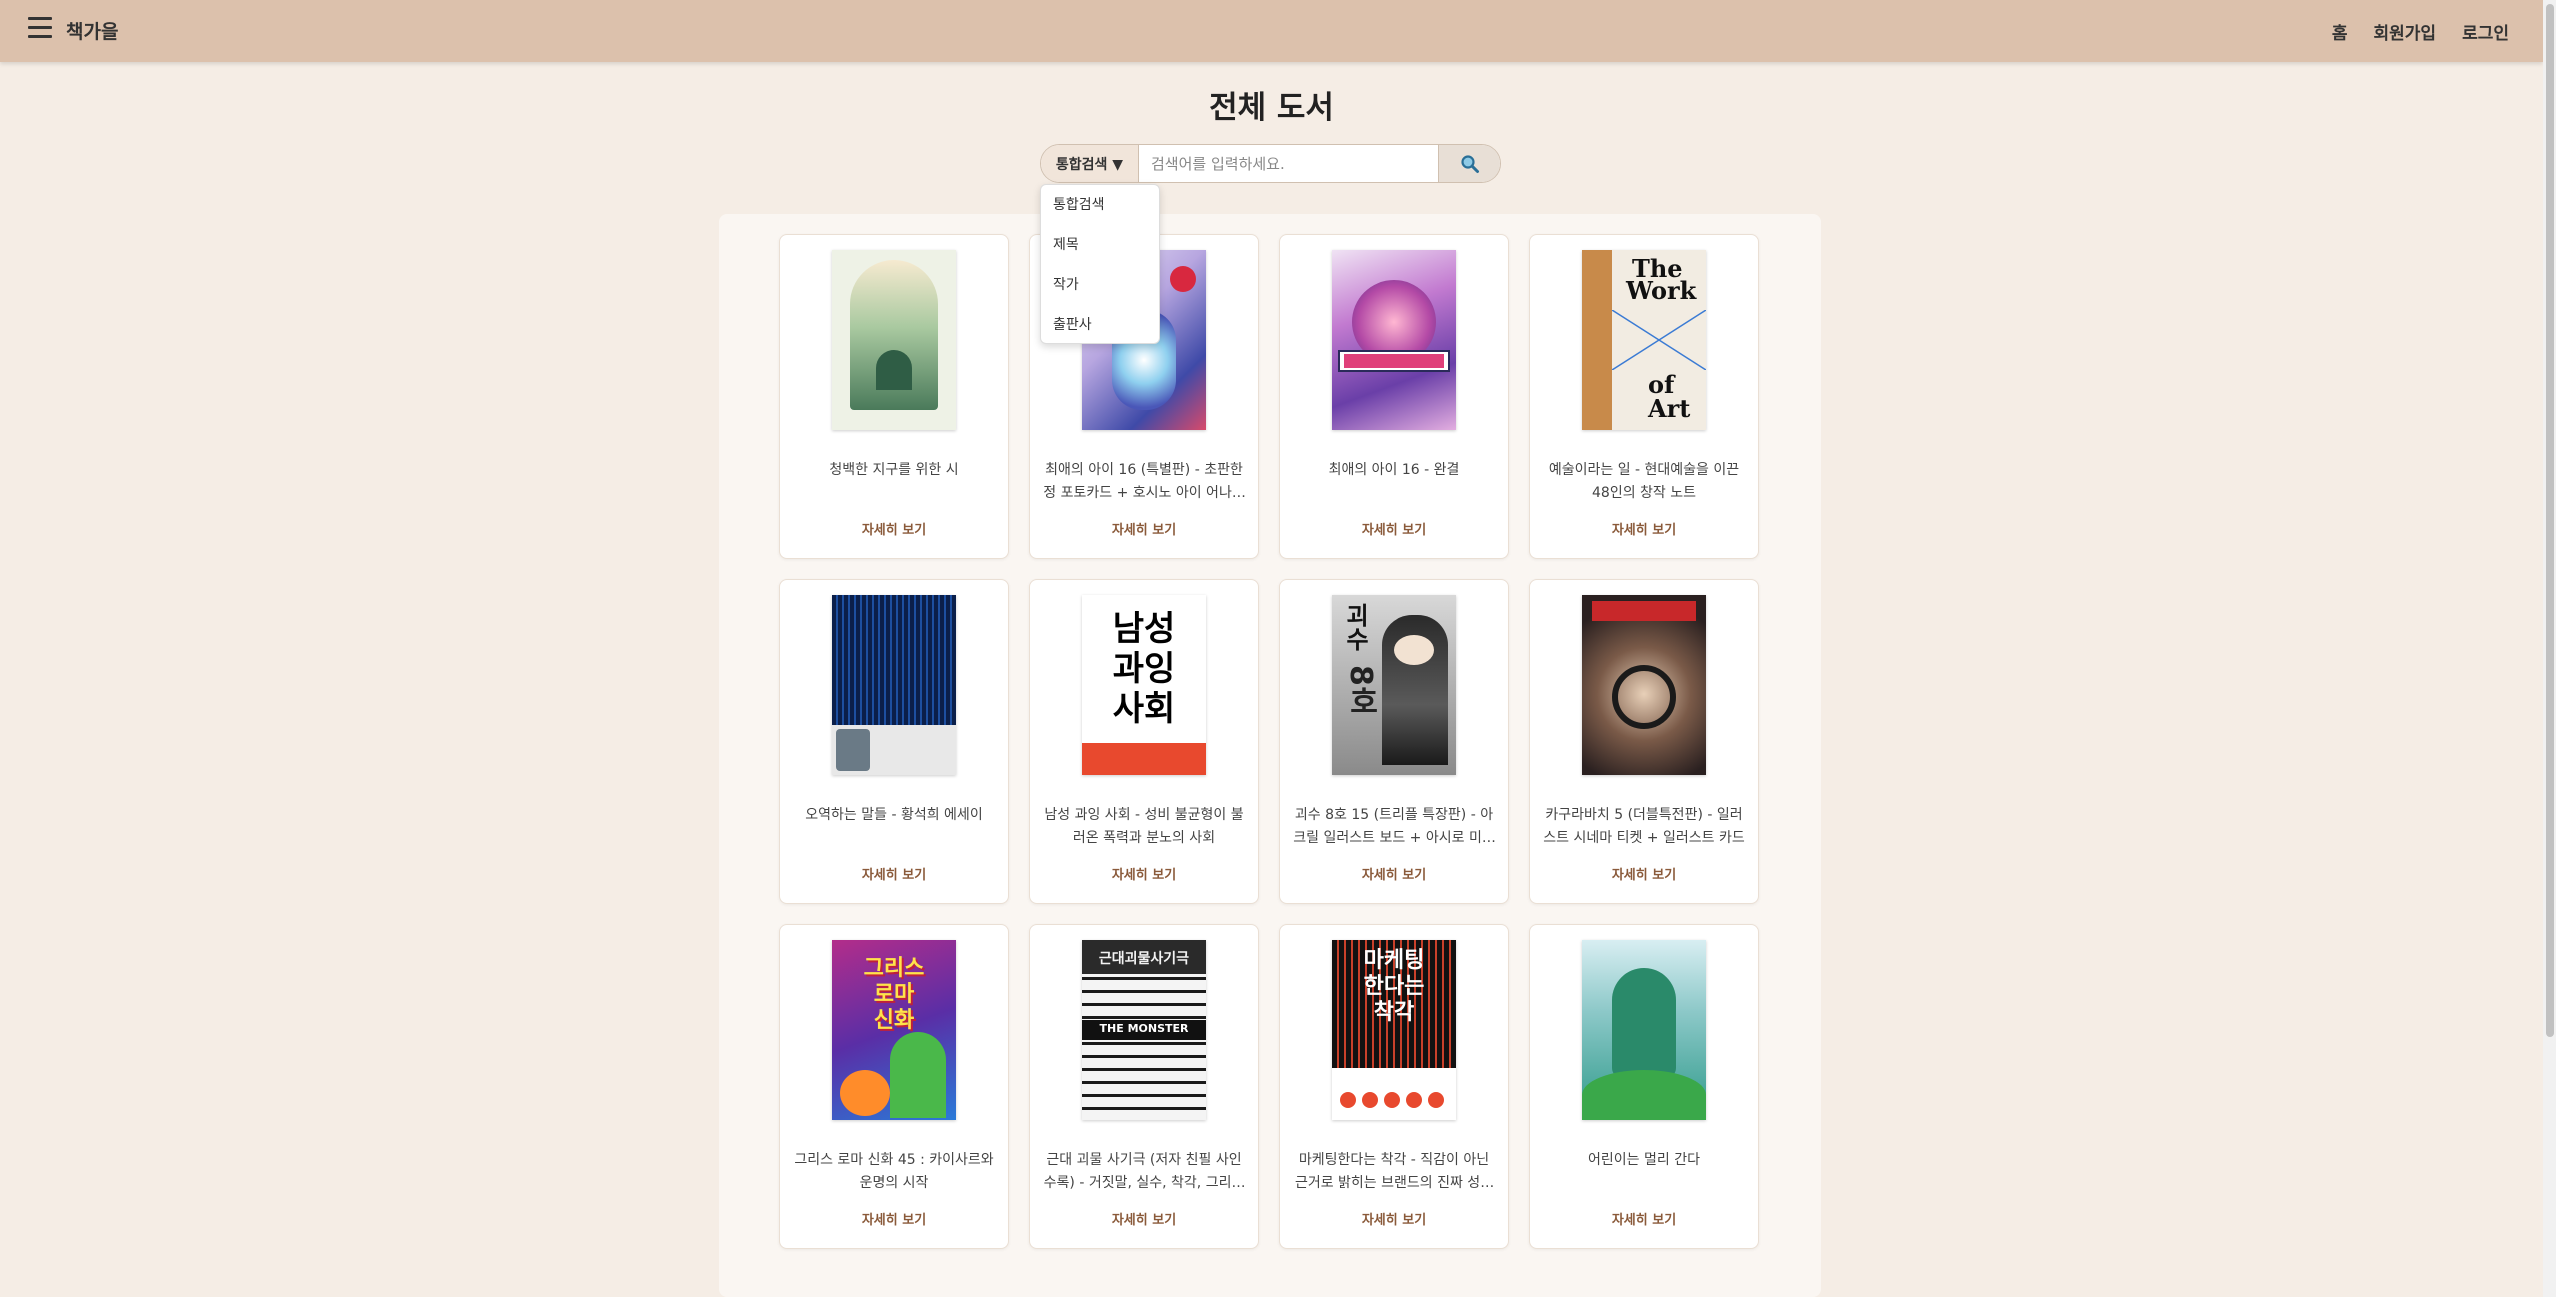  Describe the element at coordinates (92, 30) in the screenshot. I see `brand-logo: 책가을` at that location.